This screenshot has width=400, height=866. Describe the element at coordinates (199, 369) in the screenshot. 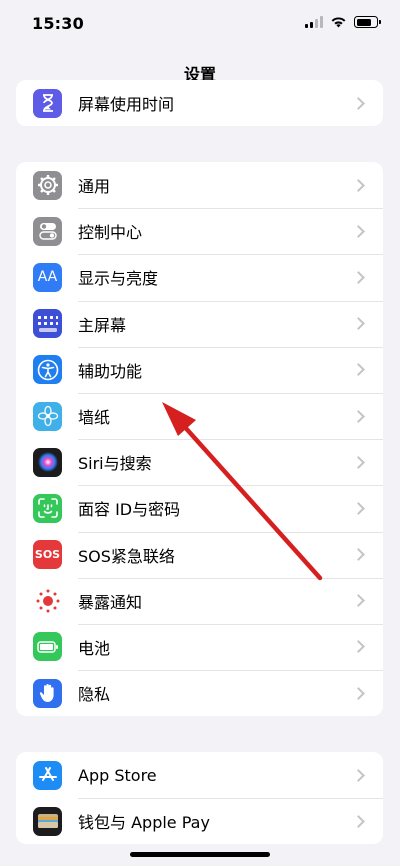

I see `settings-row-accessibility: 辅助功能` at that location.